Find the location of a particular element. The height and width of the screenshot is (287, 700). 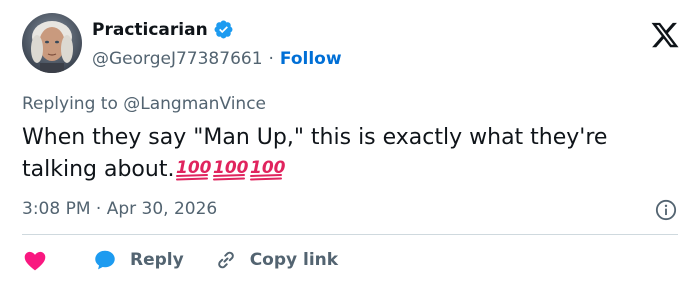

reply-button: Reply is located at coordinates (138, 260).